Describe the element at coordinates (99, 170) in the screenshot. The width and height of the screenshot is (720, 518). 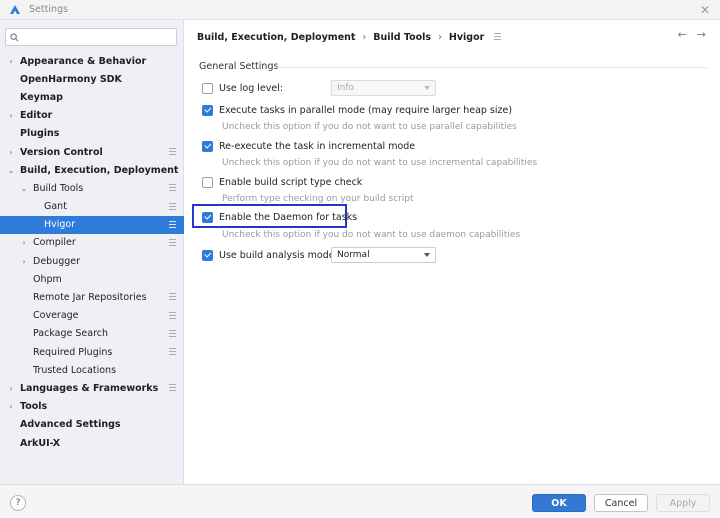
I see `sidebar-item-label: Build, Execution, Deployment` at that location.